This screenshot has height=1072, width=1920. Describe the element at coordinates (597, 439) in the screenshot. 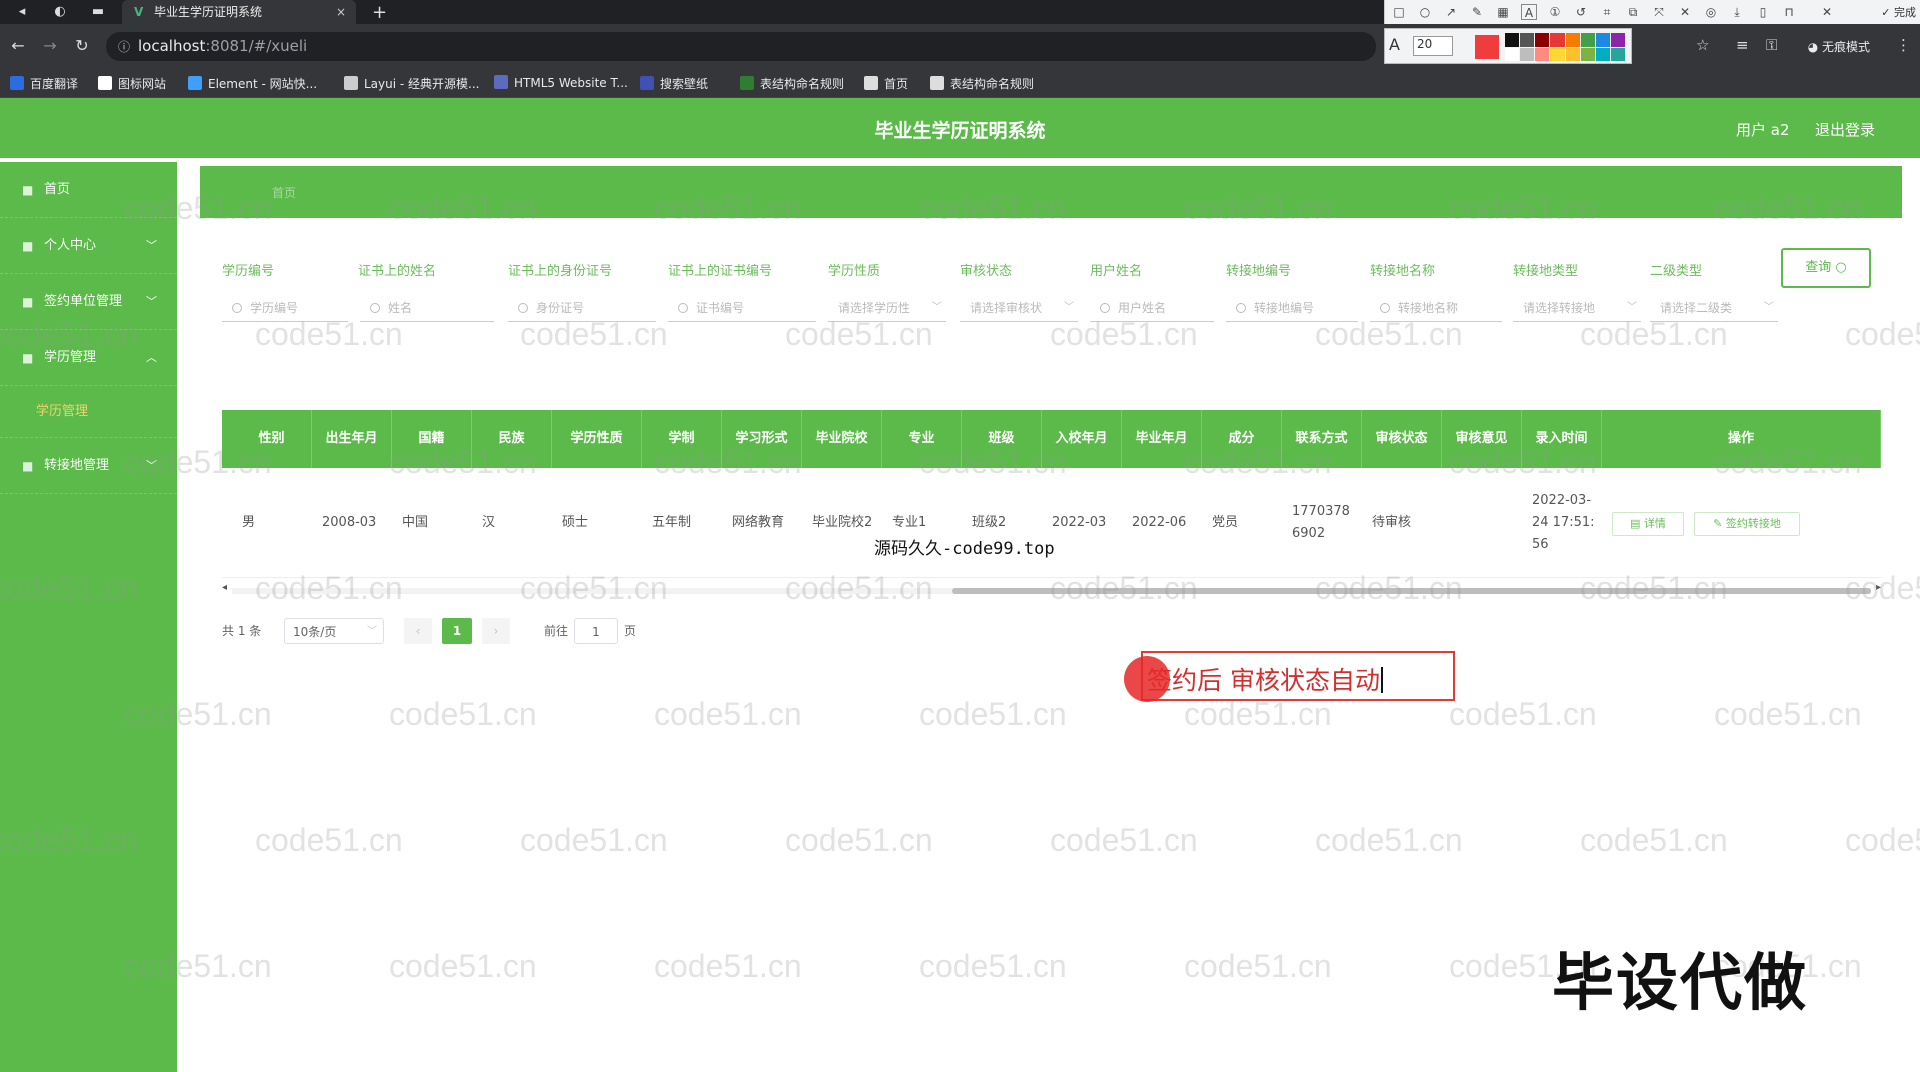

I see `table-header-cell: 学历性质` at that location.